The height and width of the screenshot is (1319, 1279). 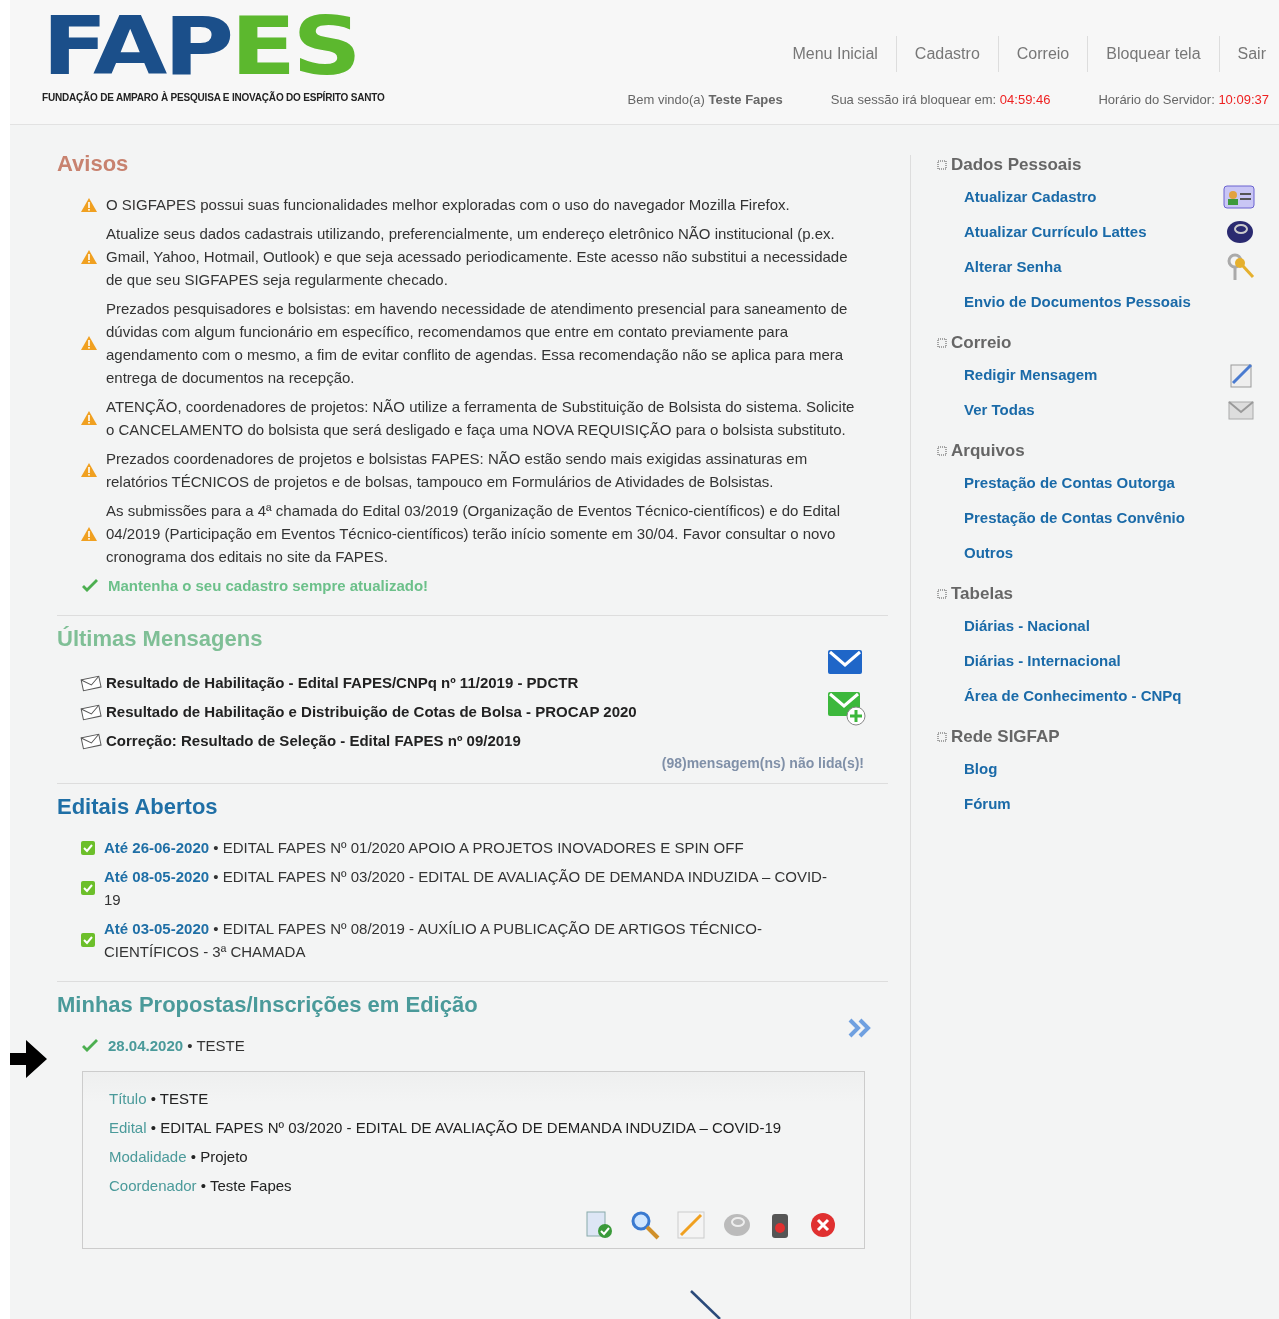 I want to click on notice-text: Prezados pesquisadores e bolsistas: em havendo necessidade de atendimento presencial para saneamento de dúvidas com algum funcionário em específico, recomendamos que entre em contato previamente para agendamento com o mesmo, a fim de evitar conflito de agendas. Essa recomendação não se aplica para mera entrega de documentos na recepção., so click(x=477, y=343).